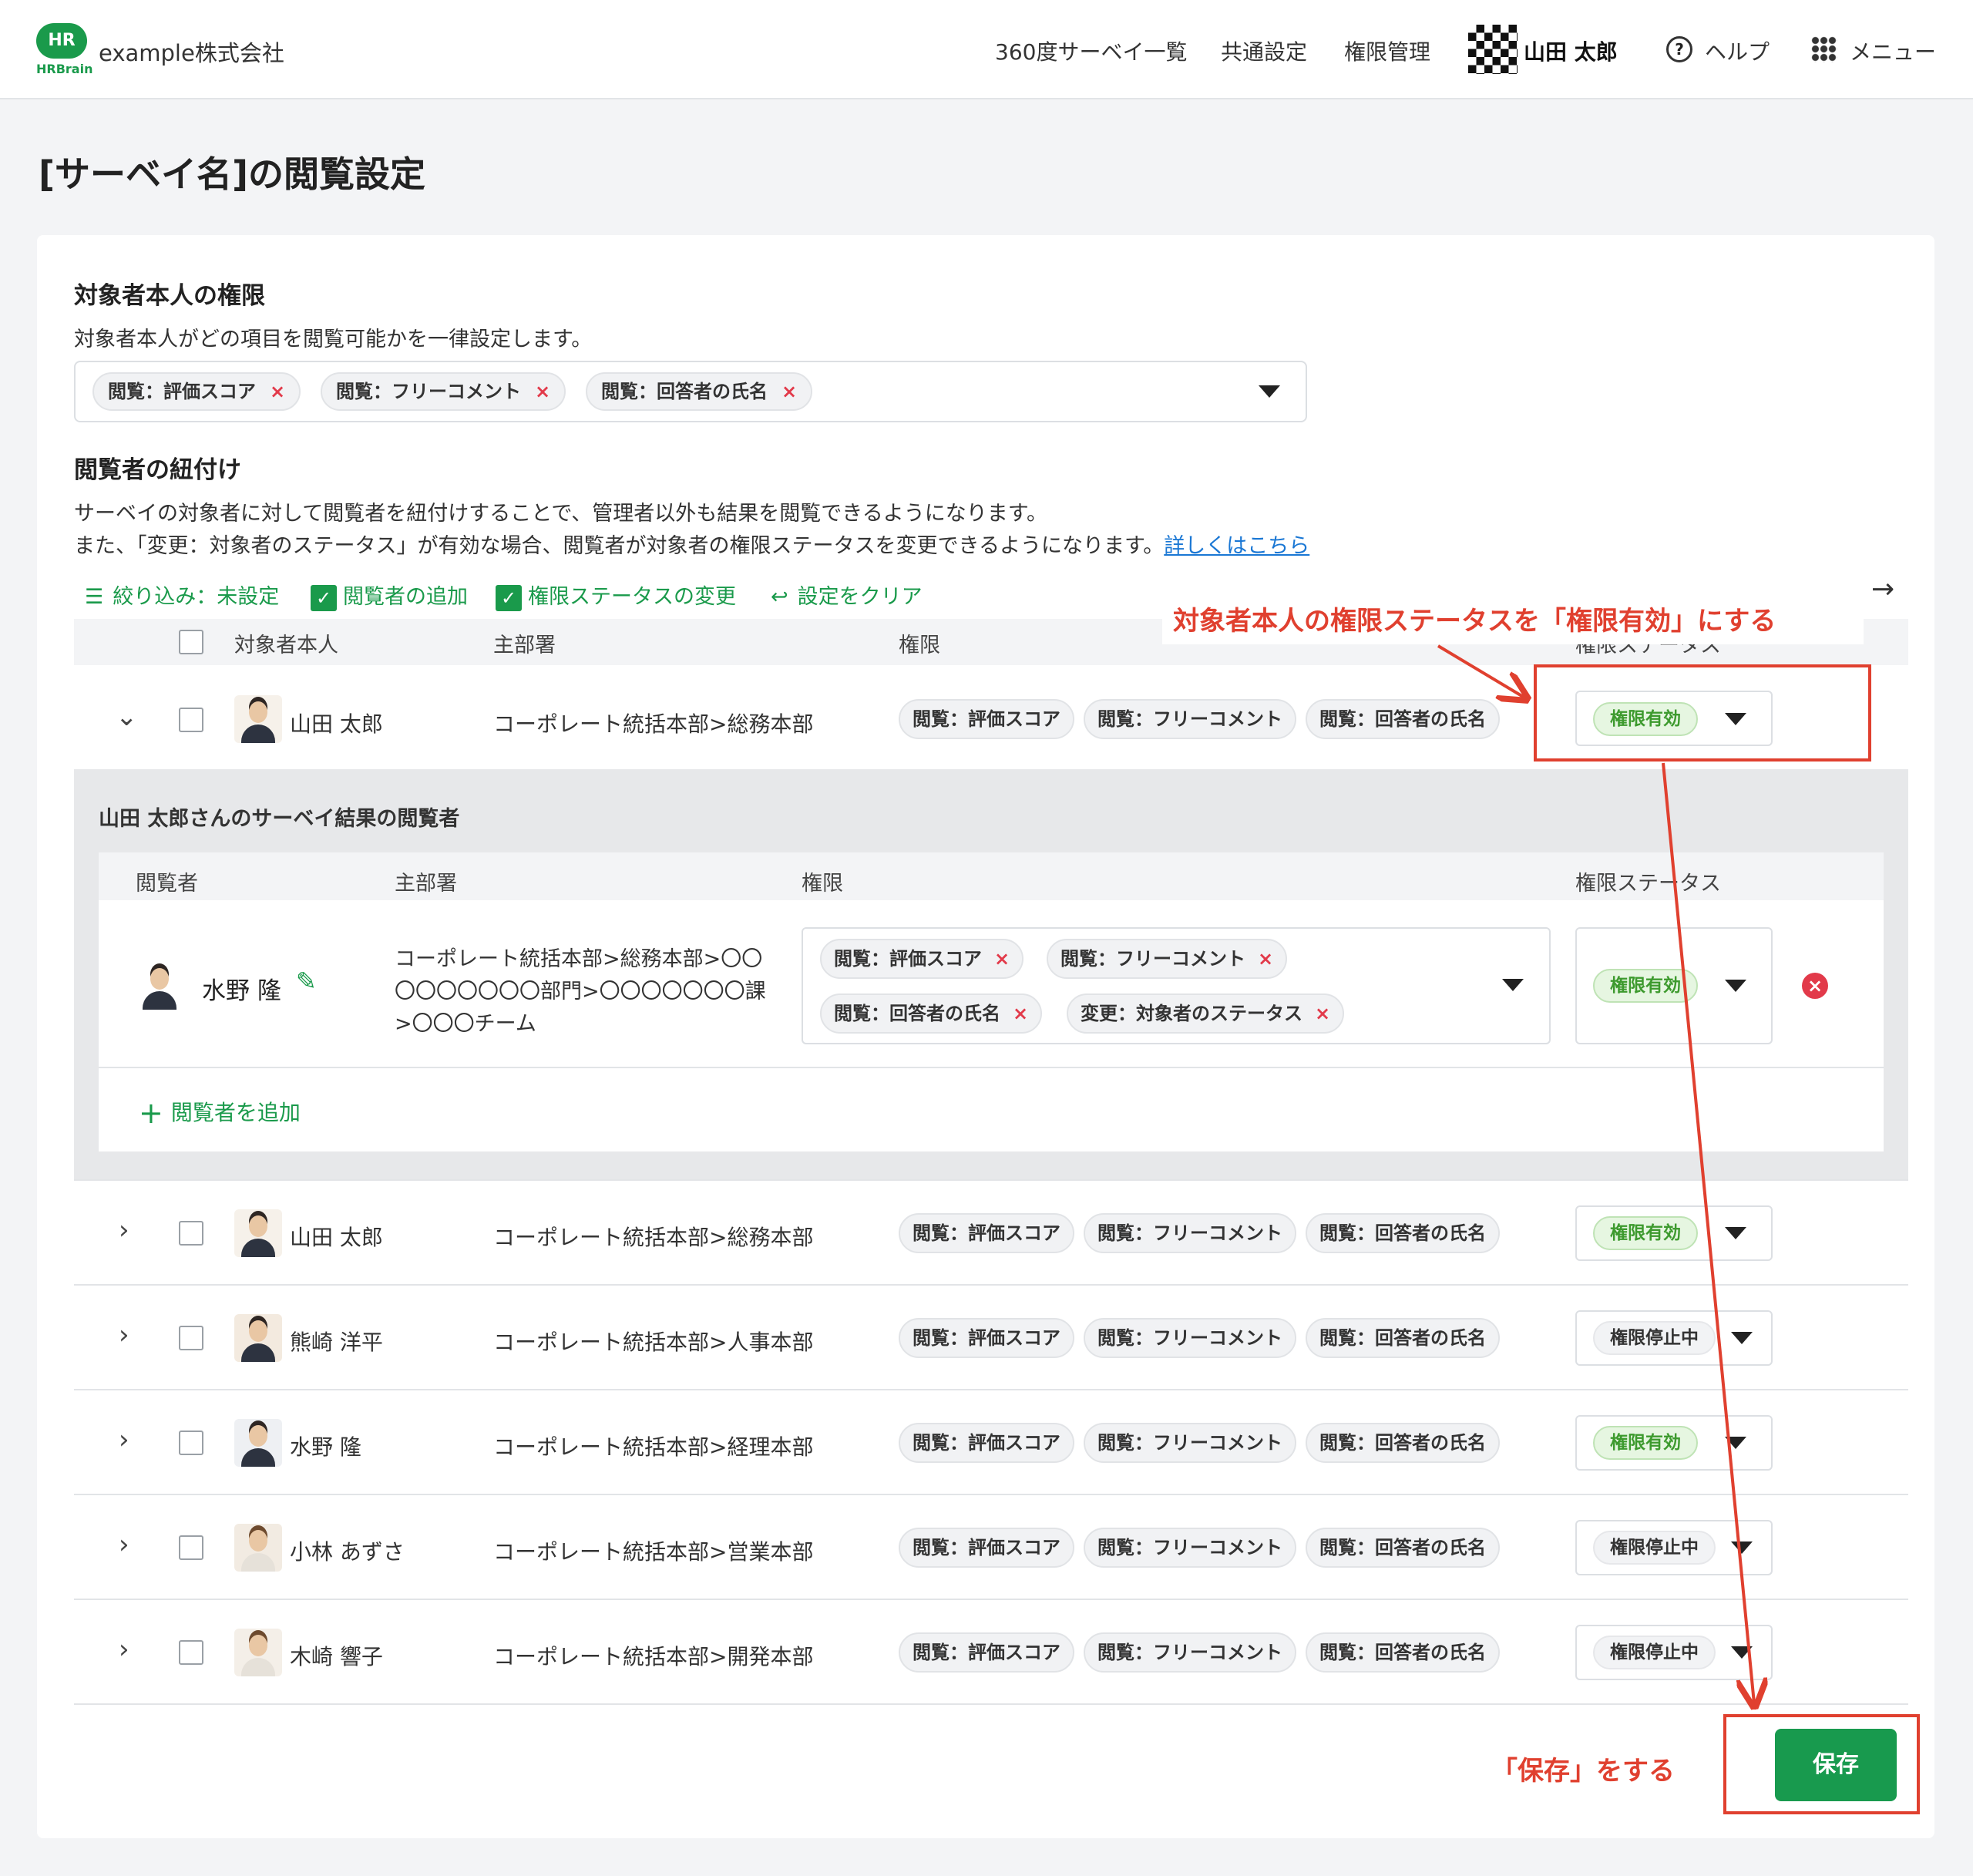  Describe the element at coordinates (1480, 671) in the screenshot. I see `arrow-to-status` at that location.